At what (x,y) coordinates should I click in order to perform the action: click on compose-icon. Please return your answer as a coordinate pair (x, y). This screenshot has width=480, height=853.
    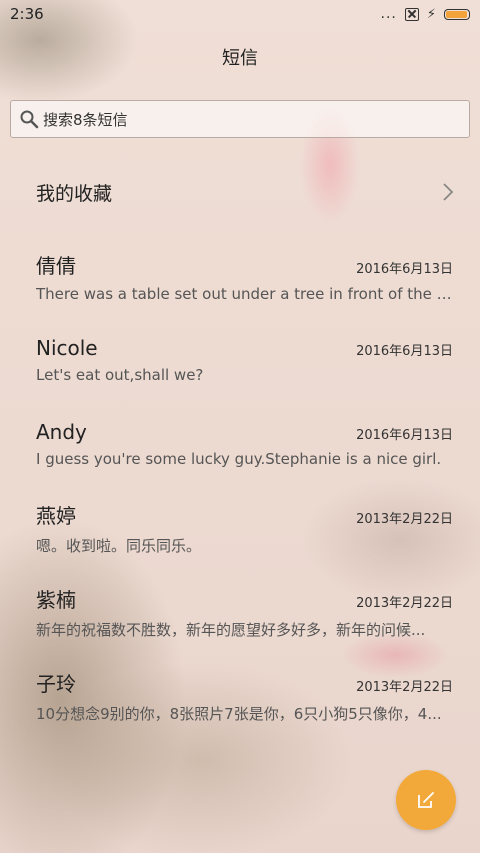
    Looking at the image, I should click on (426, 800).